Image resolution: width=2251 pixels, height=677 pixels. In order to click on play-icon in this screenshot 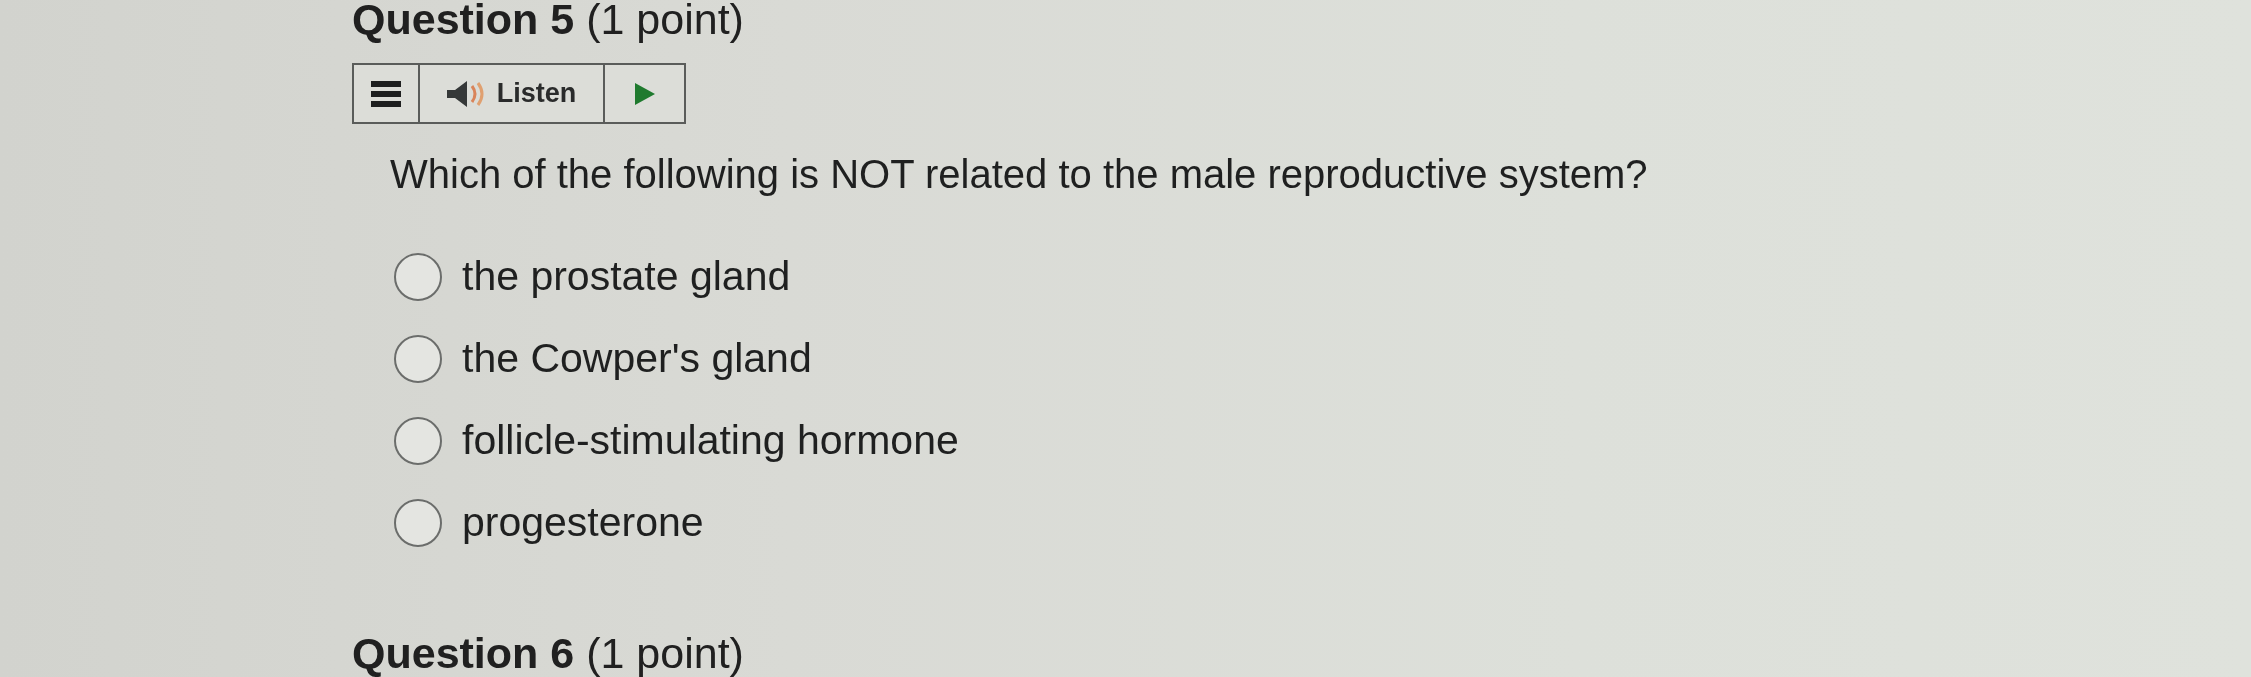, I will do `click(644, 93)`.